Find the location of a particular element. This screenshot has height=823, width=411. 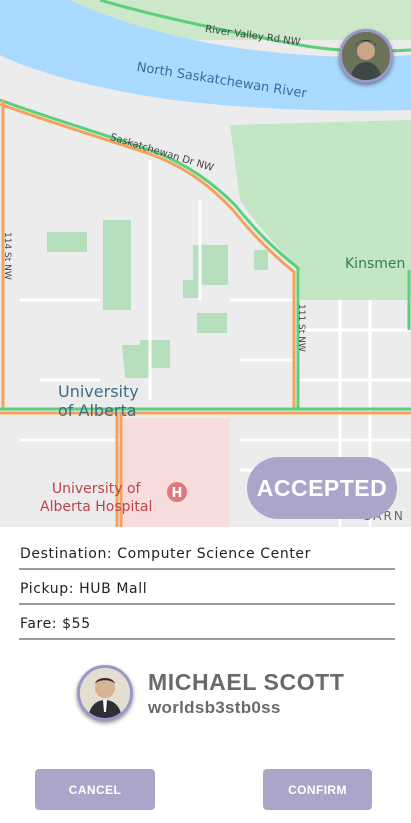

driver-name: MICHAEL SCOTT is located at coordinates (246, 682).